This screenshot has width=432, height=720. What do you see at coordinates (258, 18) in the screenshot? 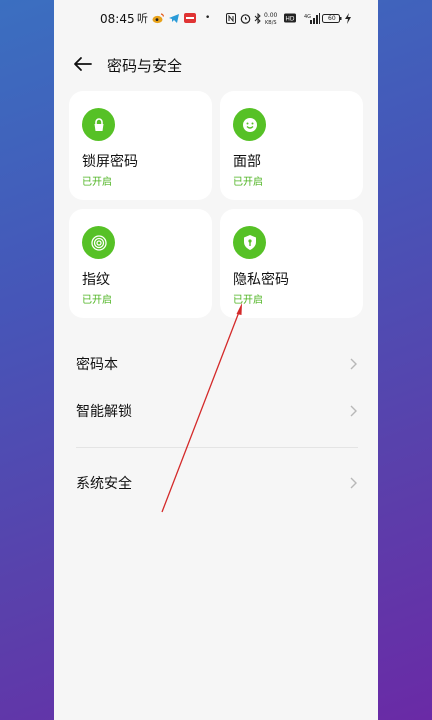
I see `bluetooth-icon` at bounding box center [258, 18].